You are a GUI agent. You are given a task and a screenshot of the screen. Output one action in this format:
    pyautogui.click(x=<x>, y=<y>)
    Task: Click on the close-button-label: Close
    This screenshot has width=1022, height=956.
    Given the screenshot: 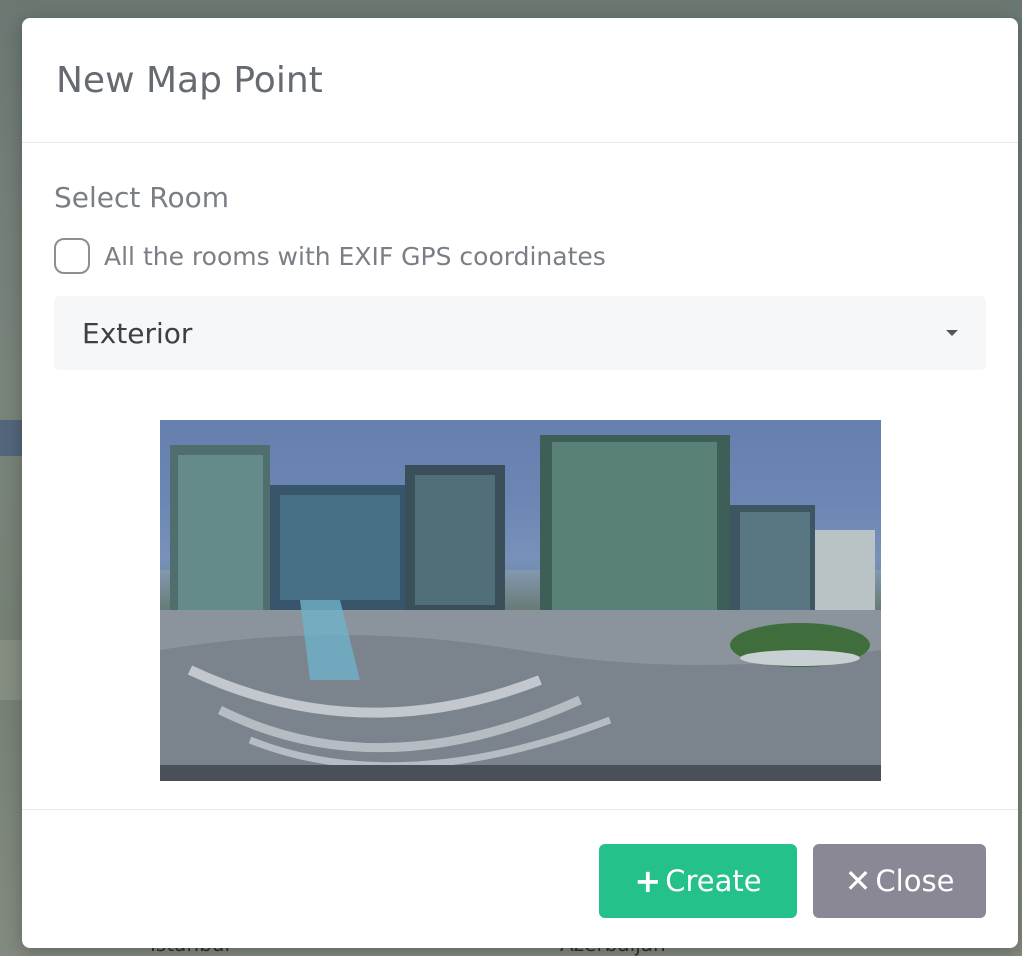 What is the action you would take?
    pyautogui.click(x=915, y=881)
    